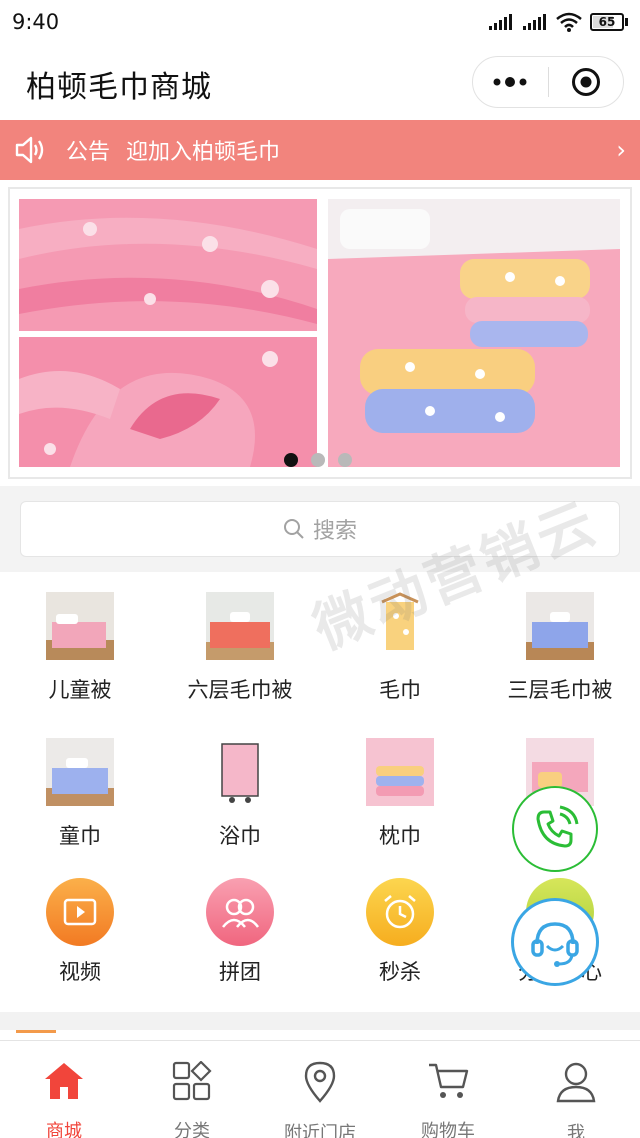 The width and height of the screenshot is (640, 1138). What do you see at coordinates (240, 972) in the screenshot?
I see `feature-label: 拼团` at bounding box center [240, 972].